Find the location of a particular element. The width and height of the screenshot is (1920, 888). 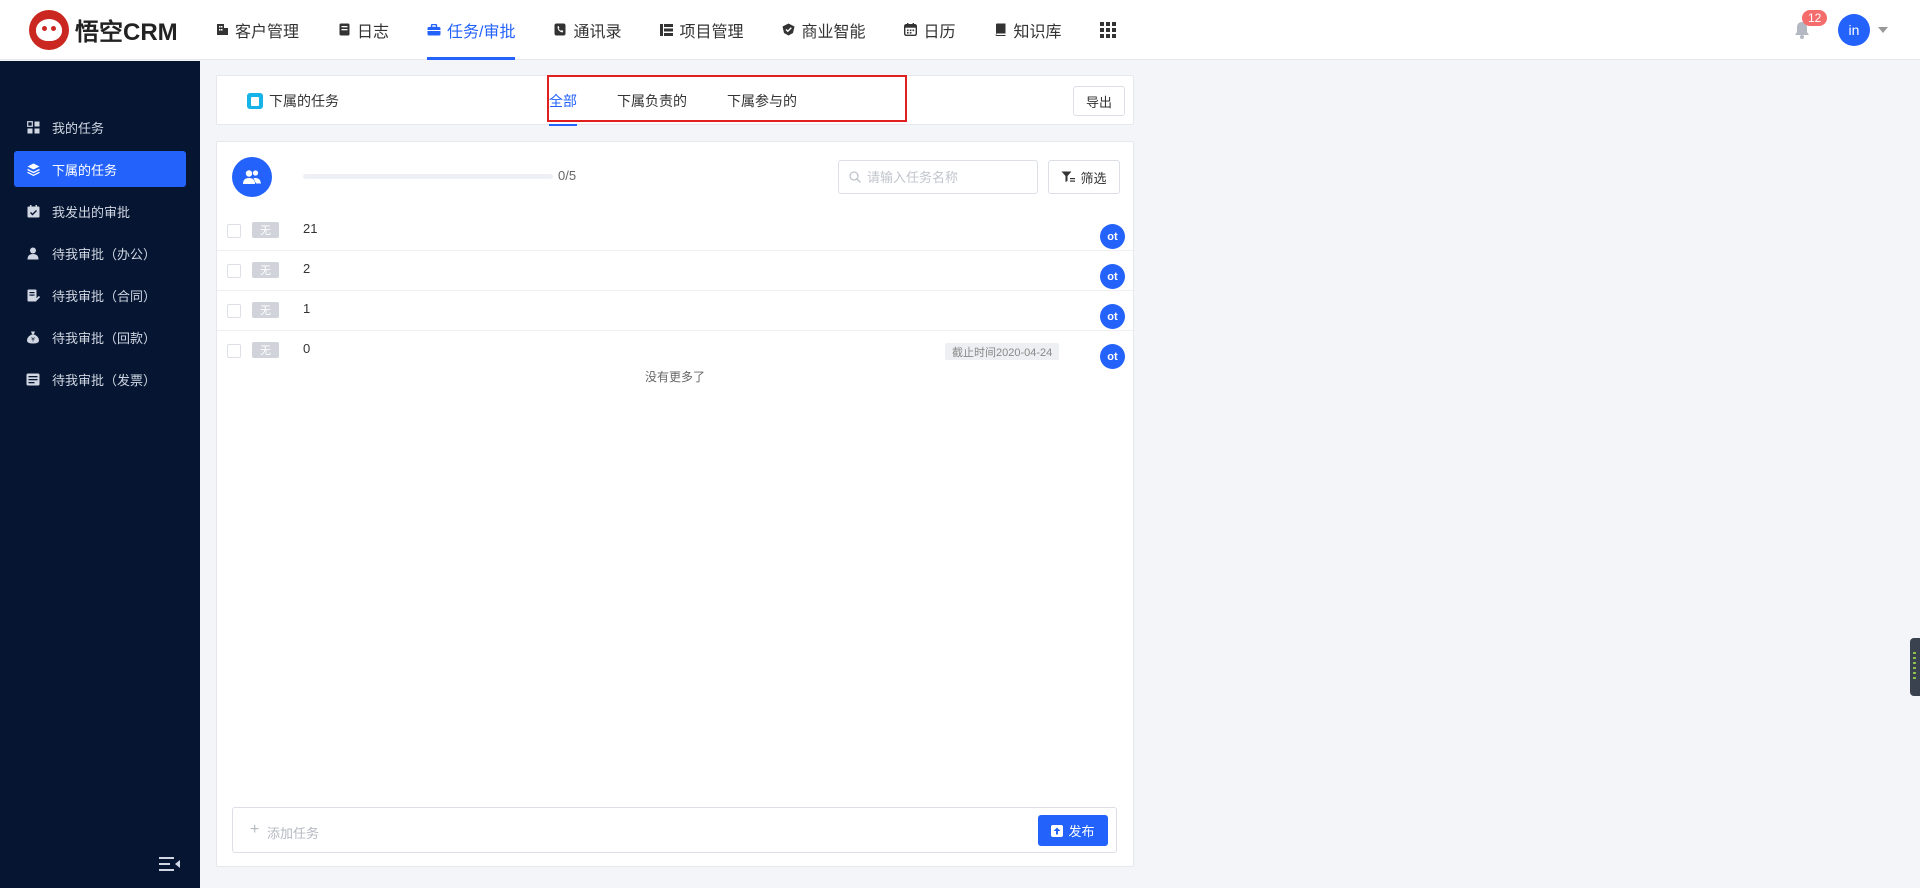

nav-item-calendar: 日历 is located at coordinates (930, 30).